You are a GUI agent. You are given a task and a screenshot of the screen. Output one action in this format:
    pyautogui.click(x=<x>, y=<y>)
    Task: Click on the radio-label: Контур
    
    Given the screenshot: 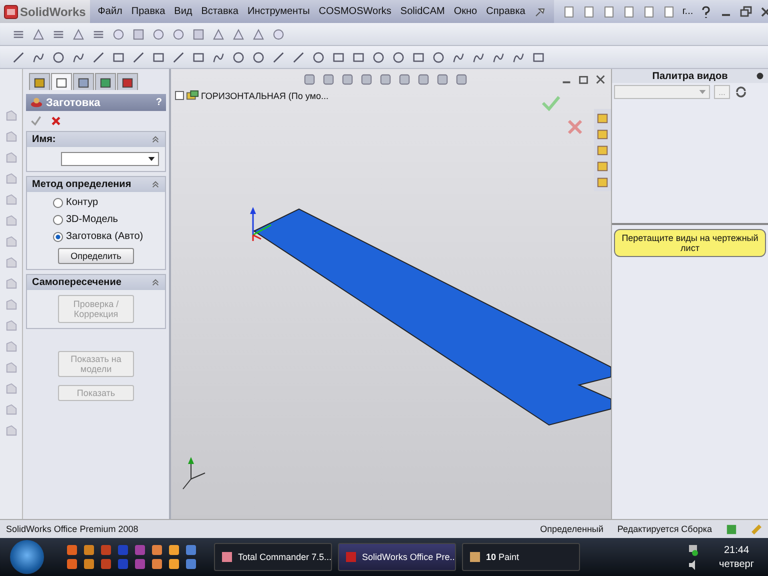 What is the action you would take?
    pyautogui.click(x=82, y=202)
    